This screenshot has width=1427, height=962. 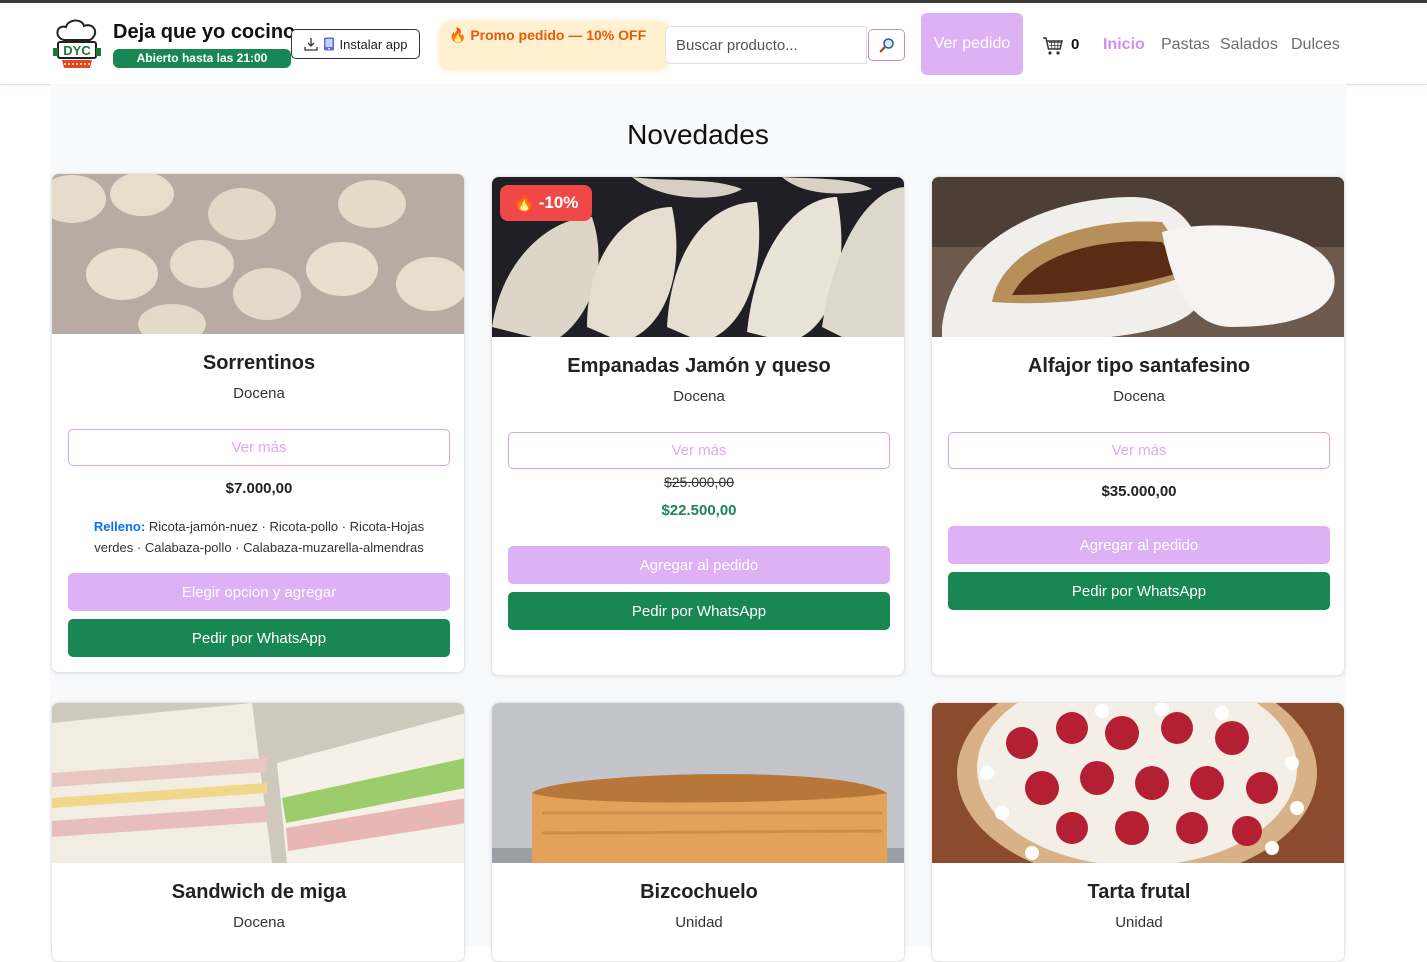 I want to click on product-card: Tarta frutal Unidad, so click(x=1138, y=832).